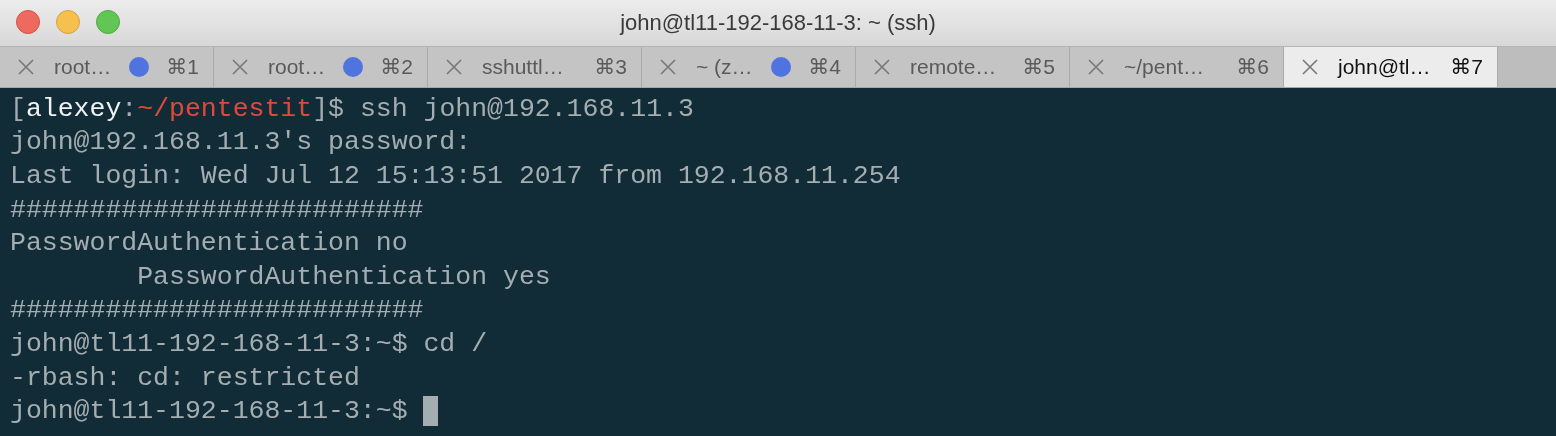 This screenshot has width=1556, height=436. What do you see at coordinates (778, 23) in the screenshot?
I see `window-title: john@tl11-192-168-11-3: ~ (ssh)` at bounding box center [778, 23].